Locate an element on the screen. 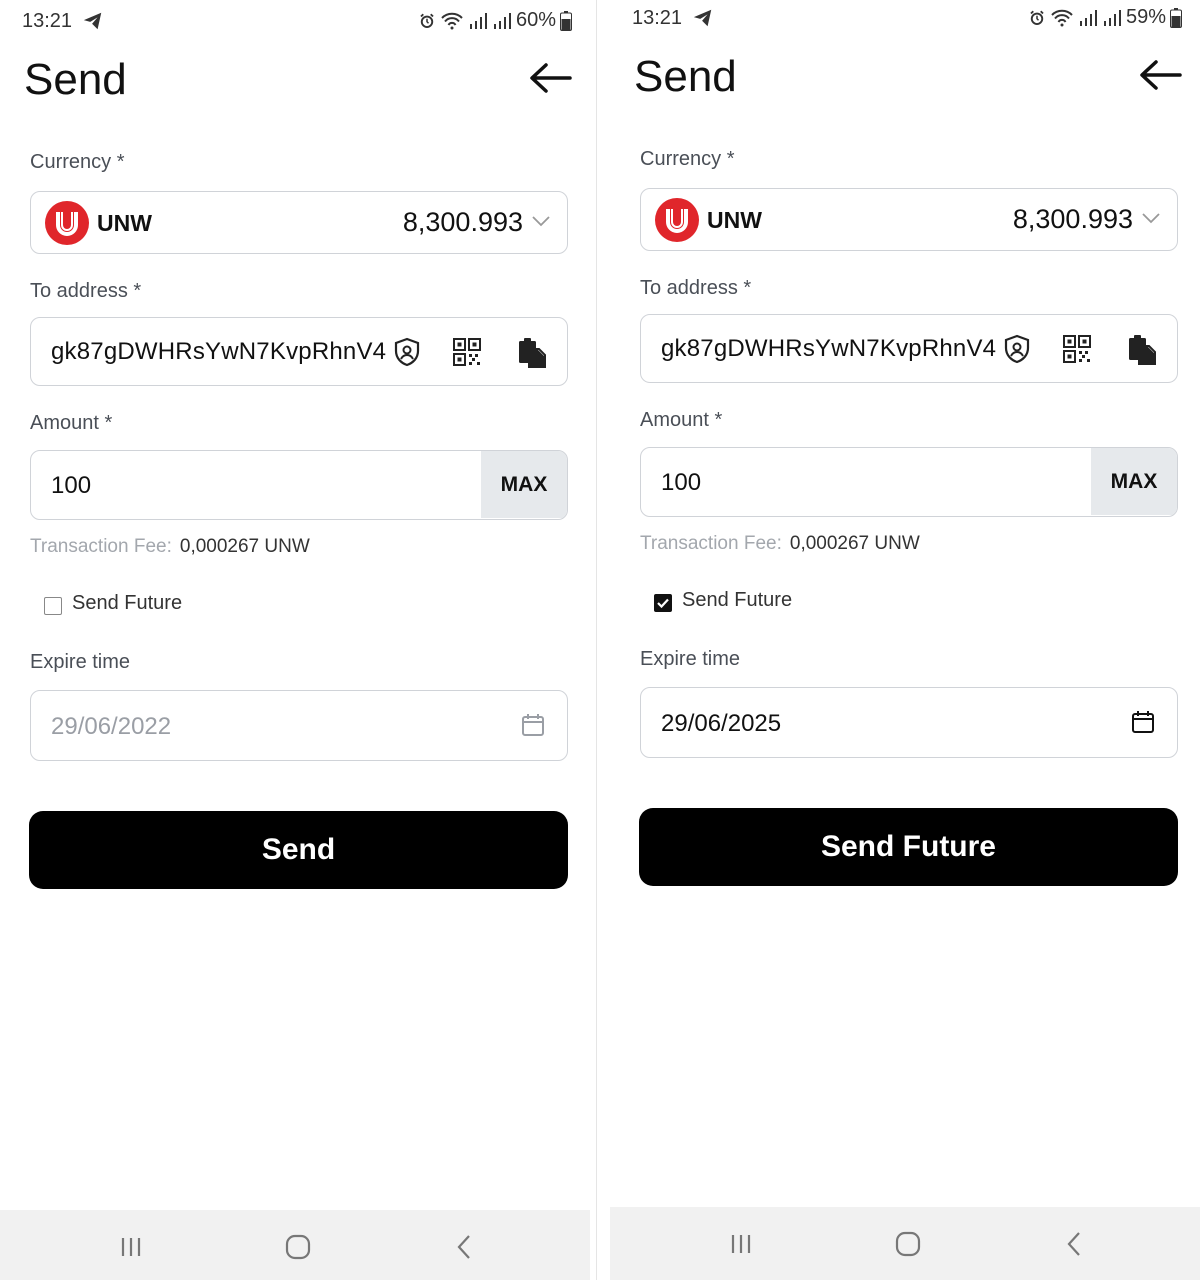  status-icons: 60% is located at coordinates (495, 20).